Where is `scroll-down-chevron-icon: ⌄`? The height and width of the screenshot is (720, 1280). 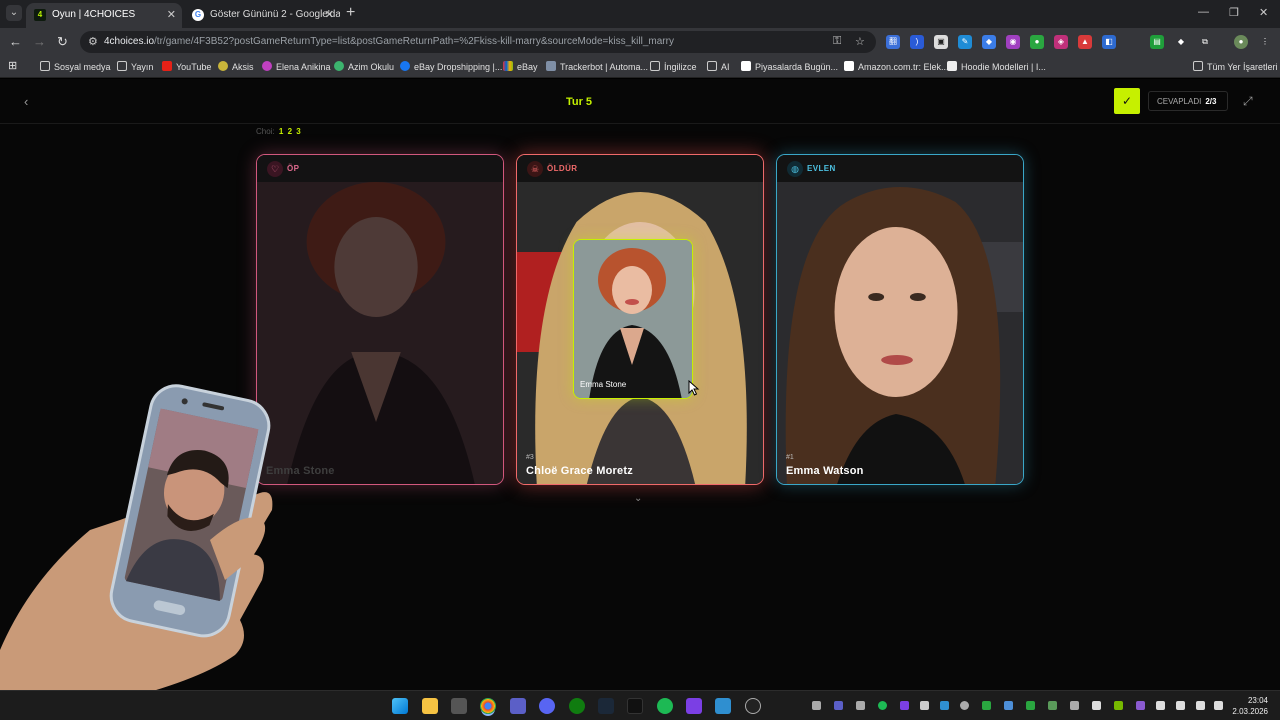 scroll-down-chevron-icon: ⌄ is located at coordinates (638, 498).